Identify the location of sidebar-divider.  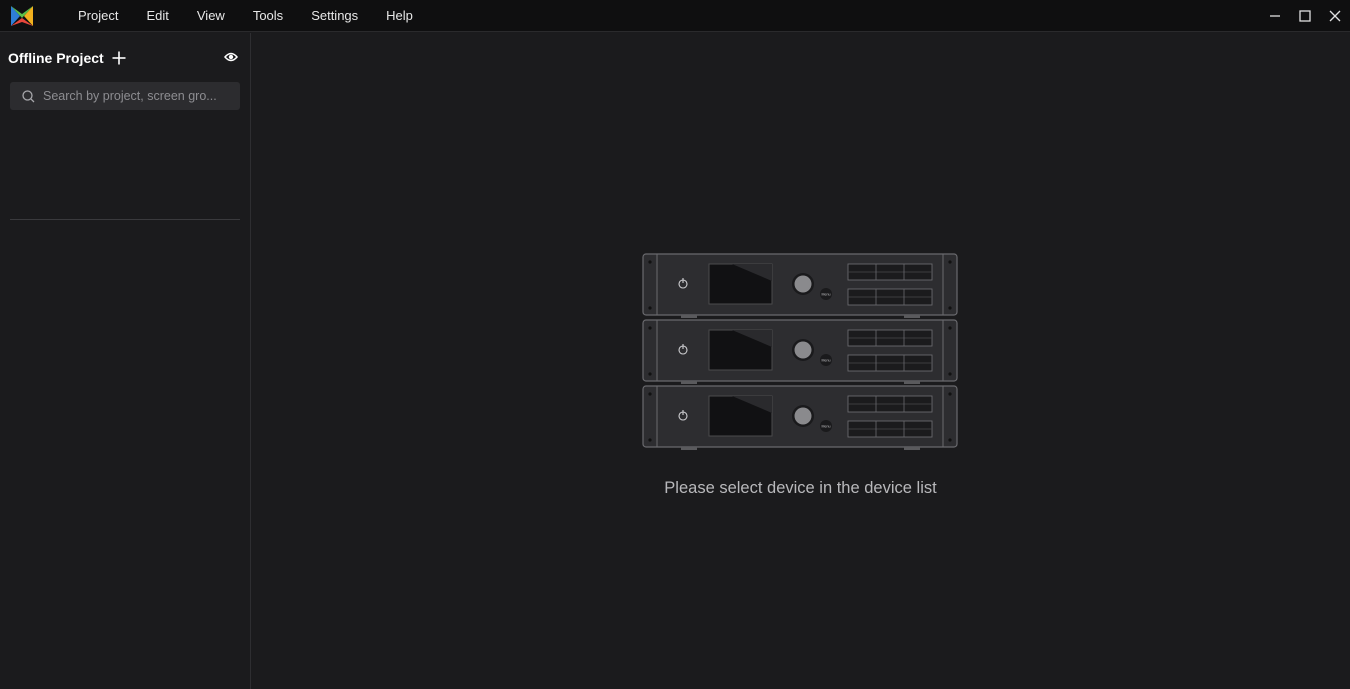
(125, 219).